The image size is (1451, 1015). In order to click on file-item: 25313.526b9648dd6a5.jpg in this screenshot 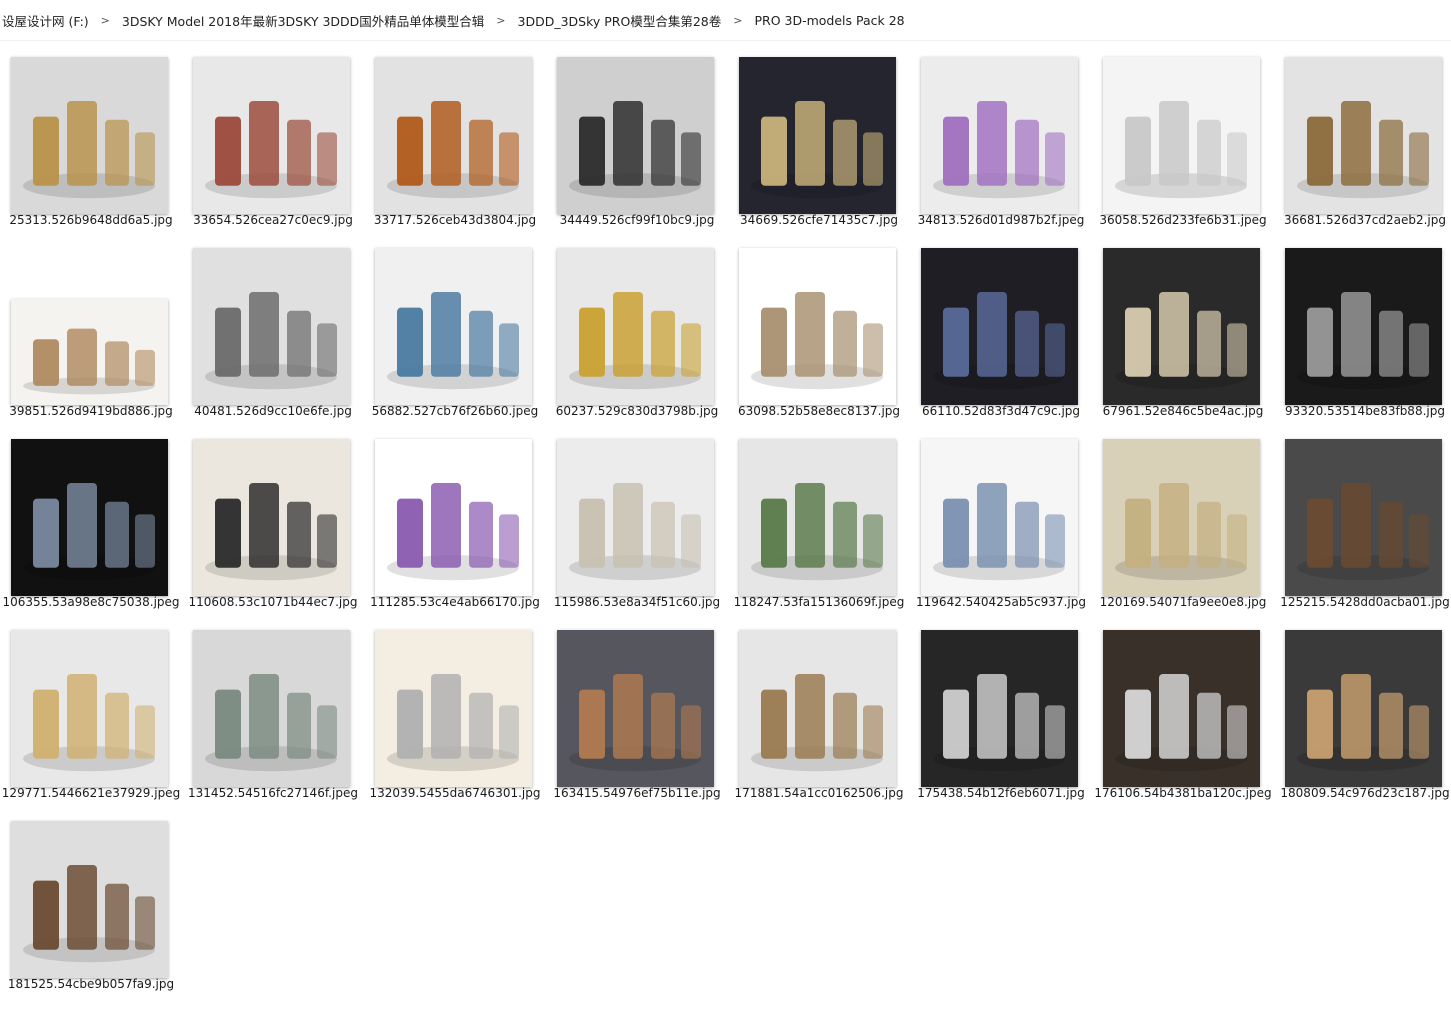, I will do `click(91, 143)`.